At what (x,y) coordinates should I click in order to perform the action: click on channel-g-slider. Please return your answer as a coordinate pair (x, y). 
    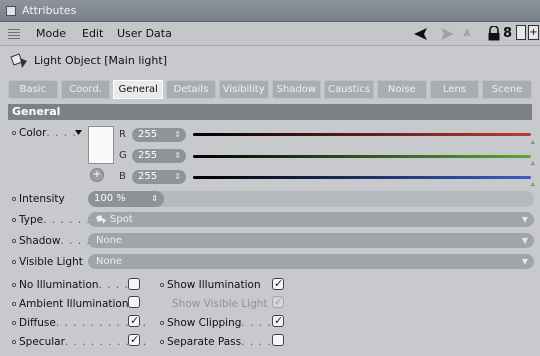
    Looking at the image, I should click on (362, 156).